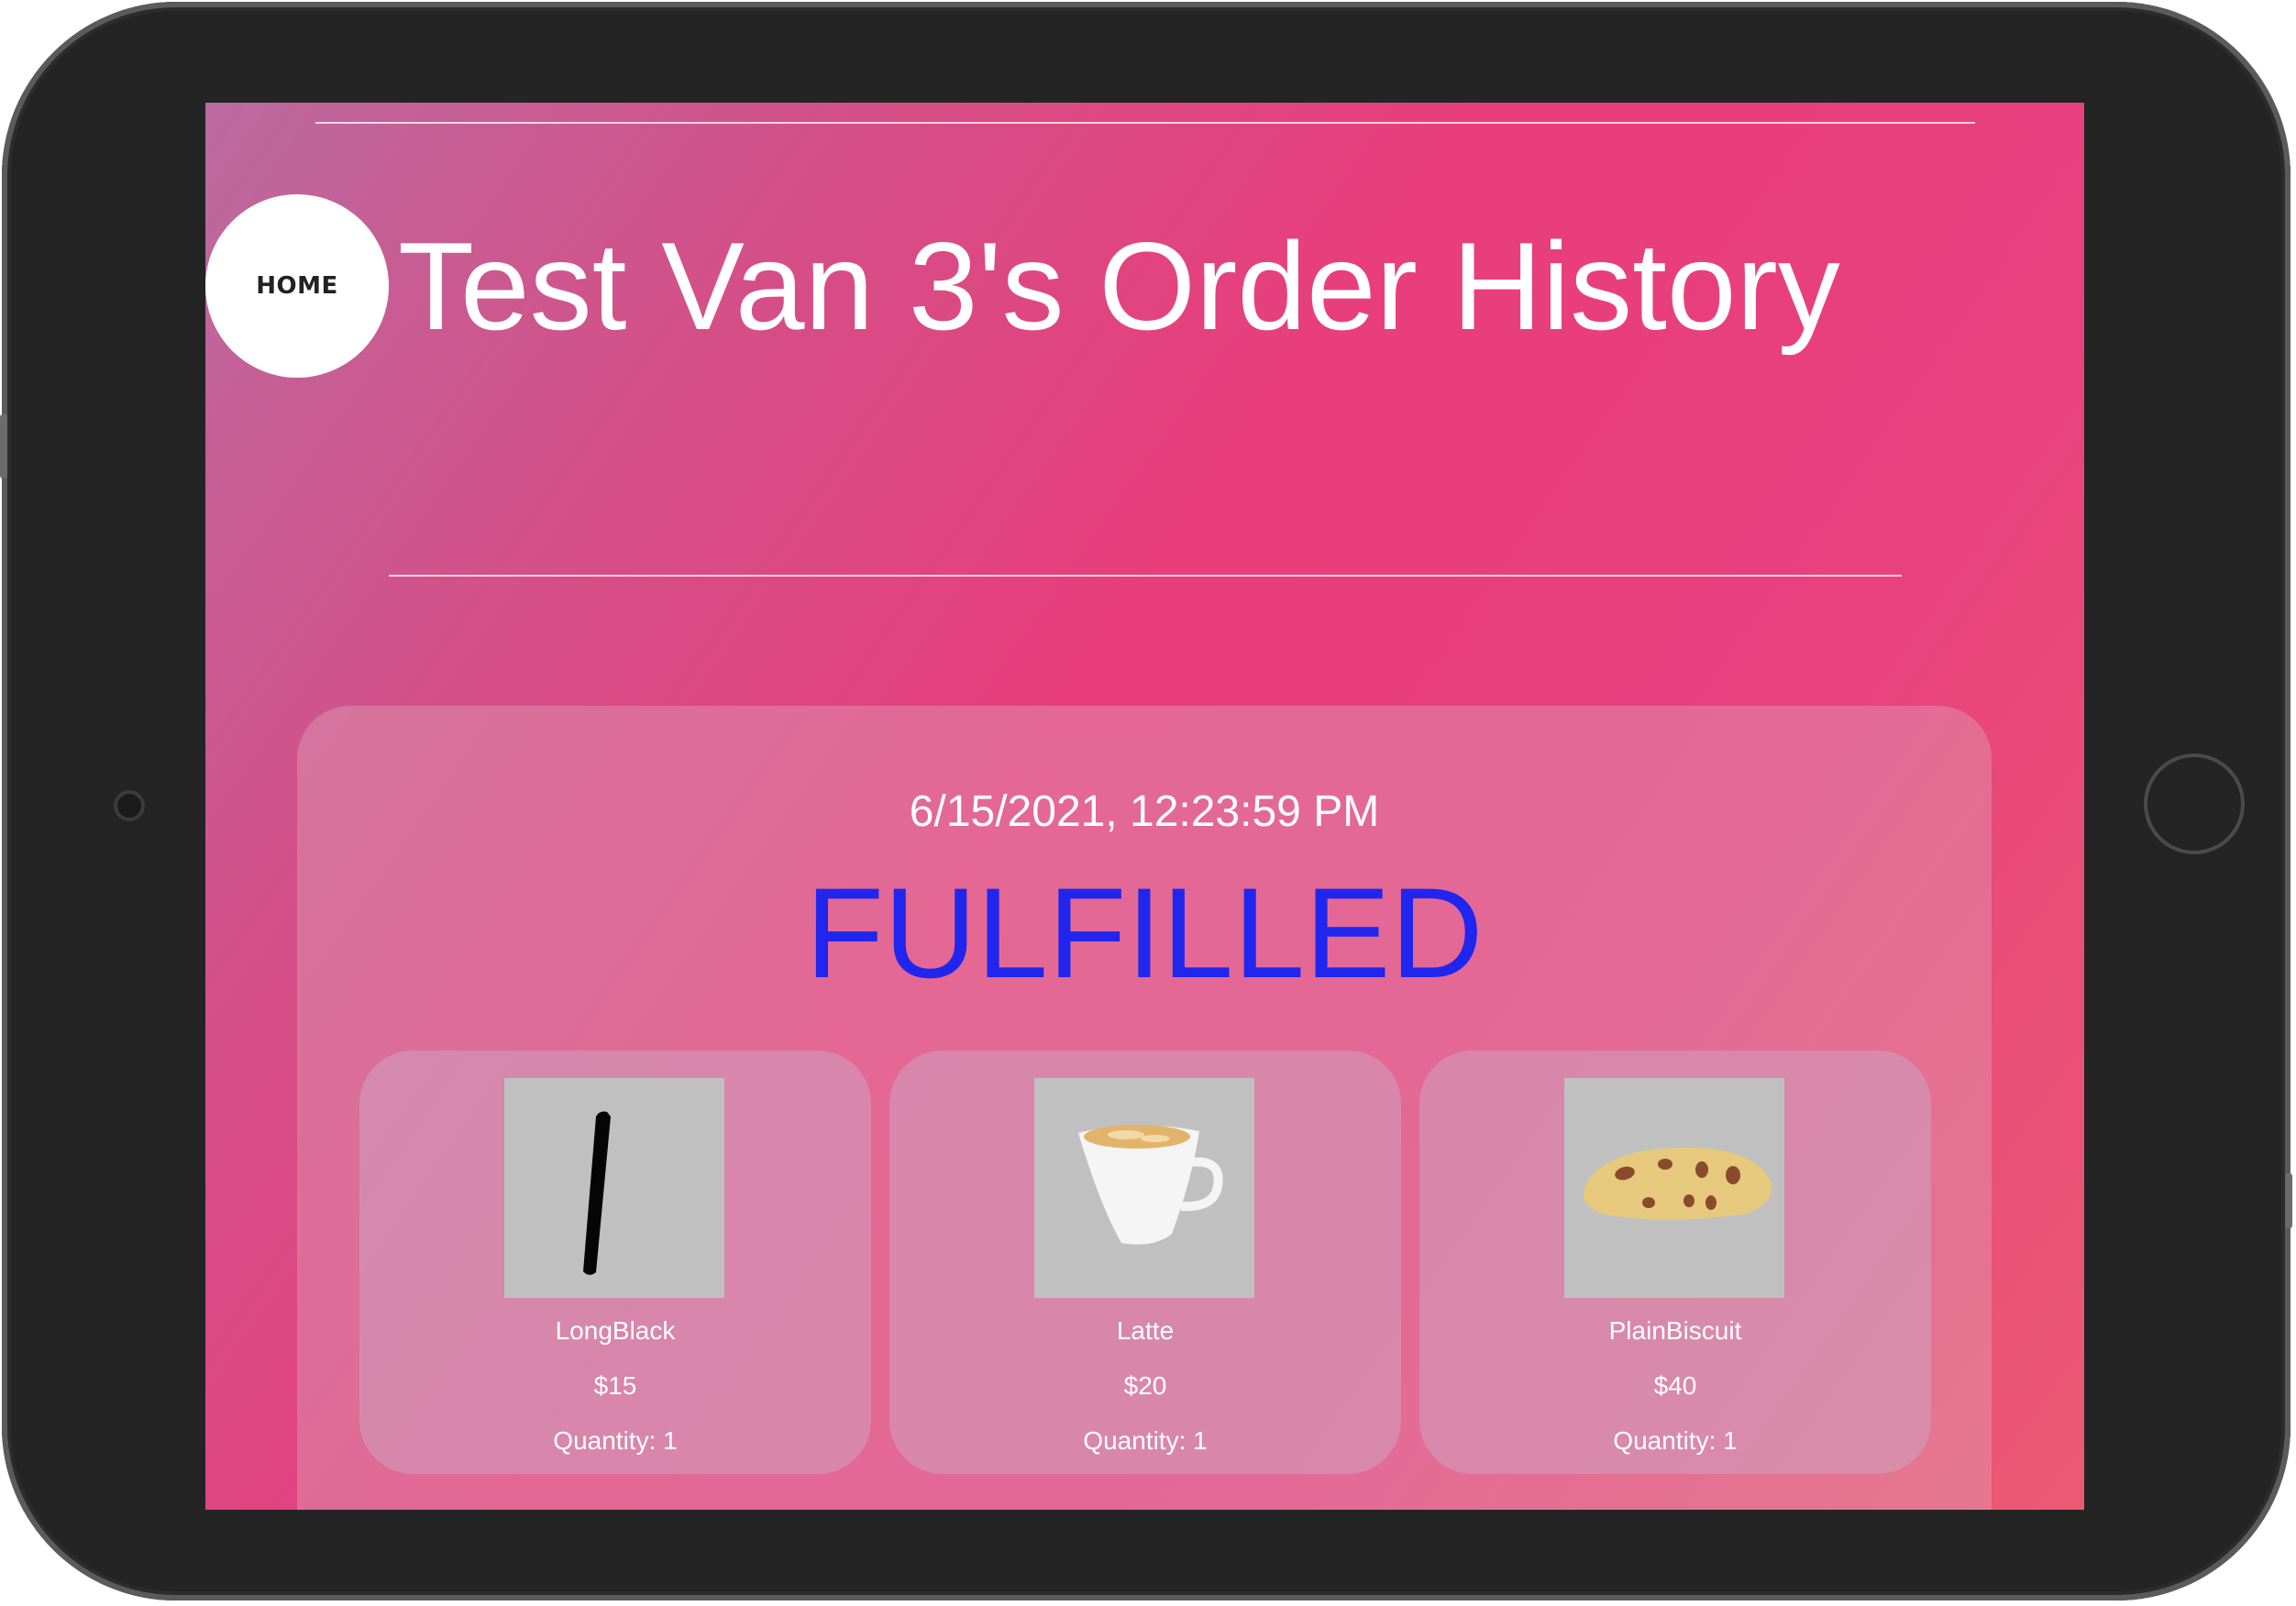  Describe the element at coordinates (615, 1385) in the screenshot. I see `item-price: $15` at that location.